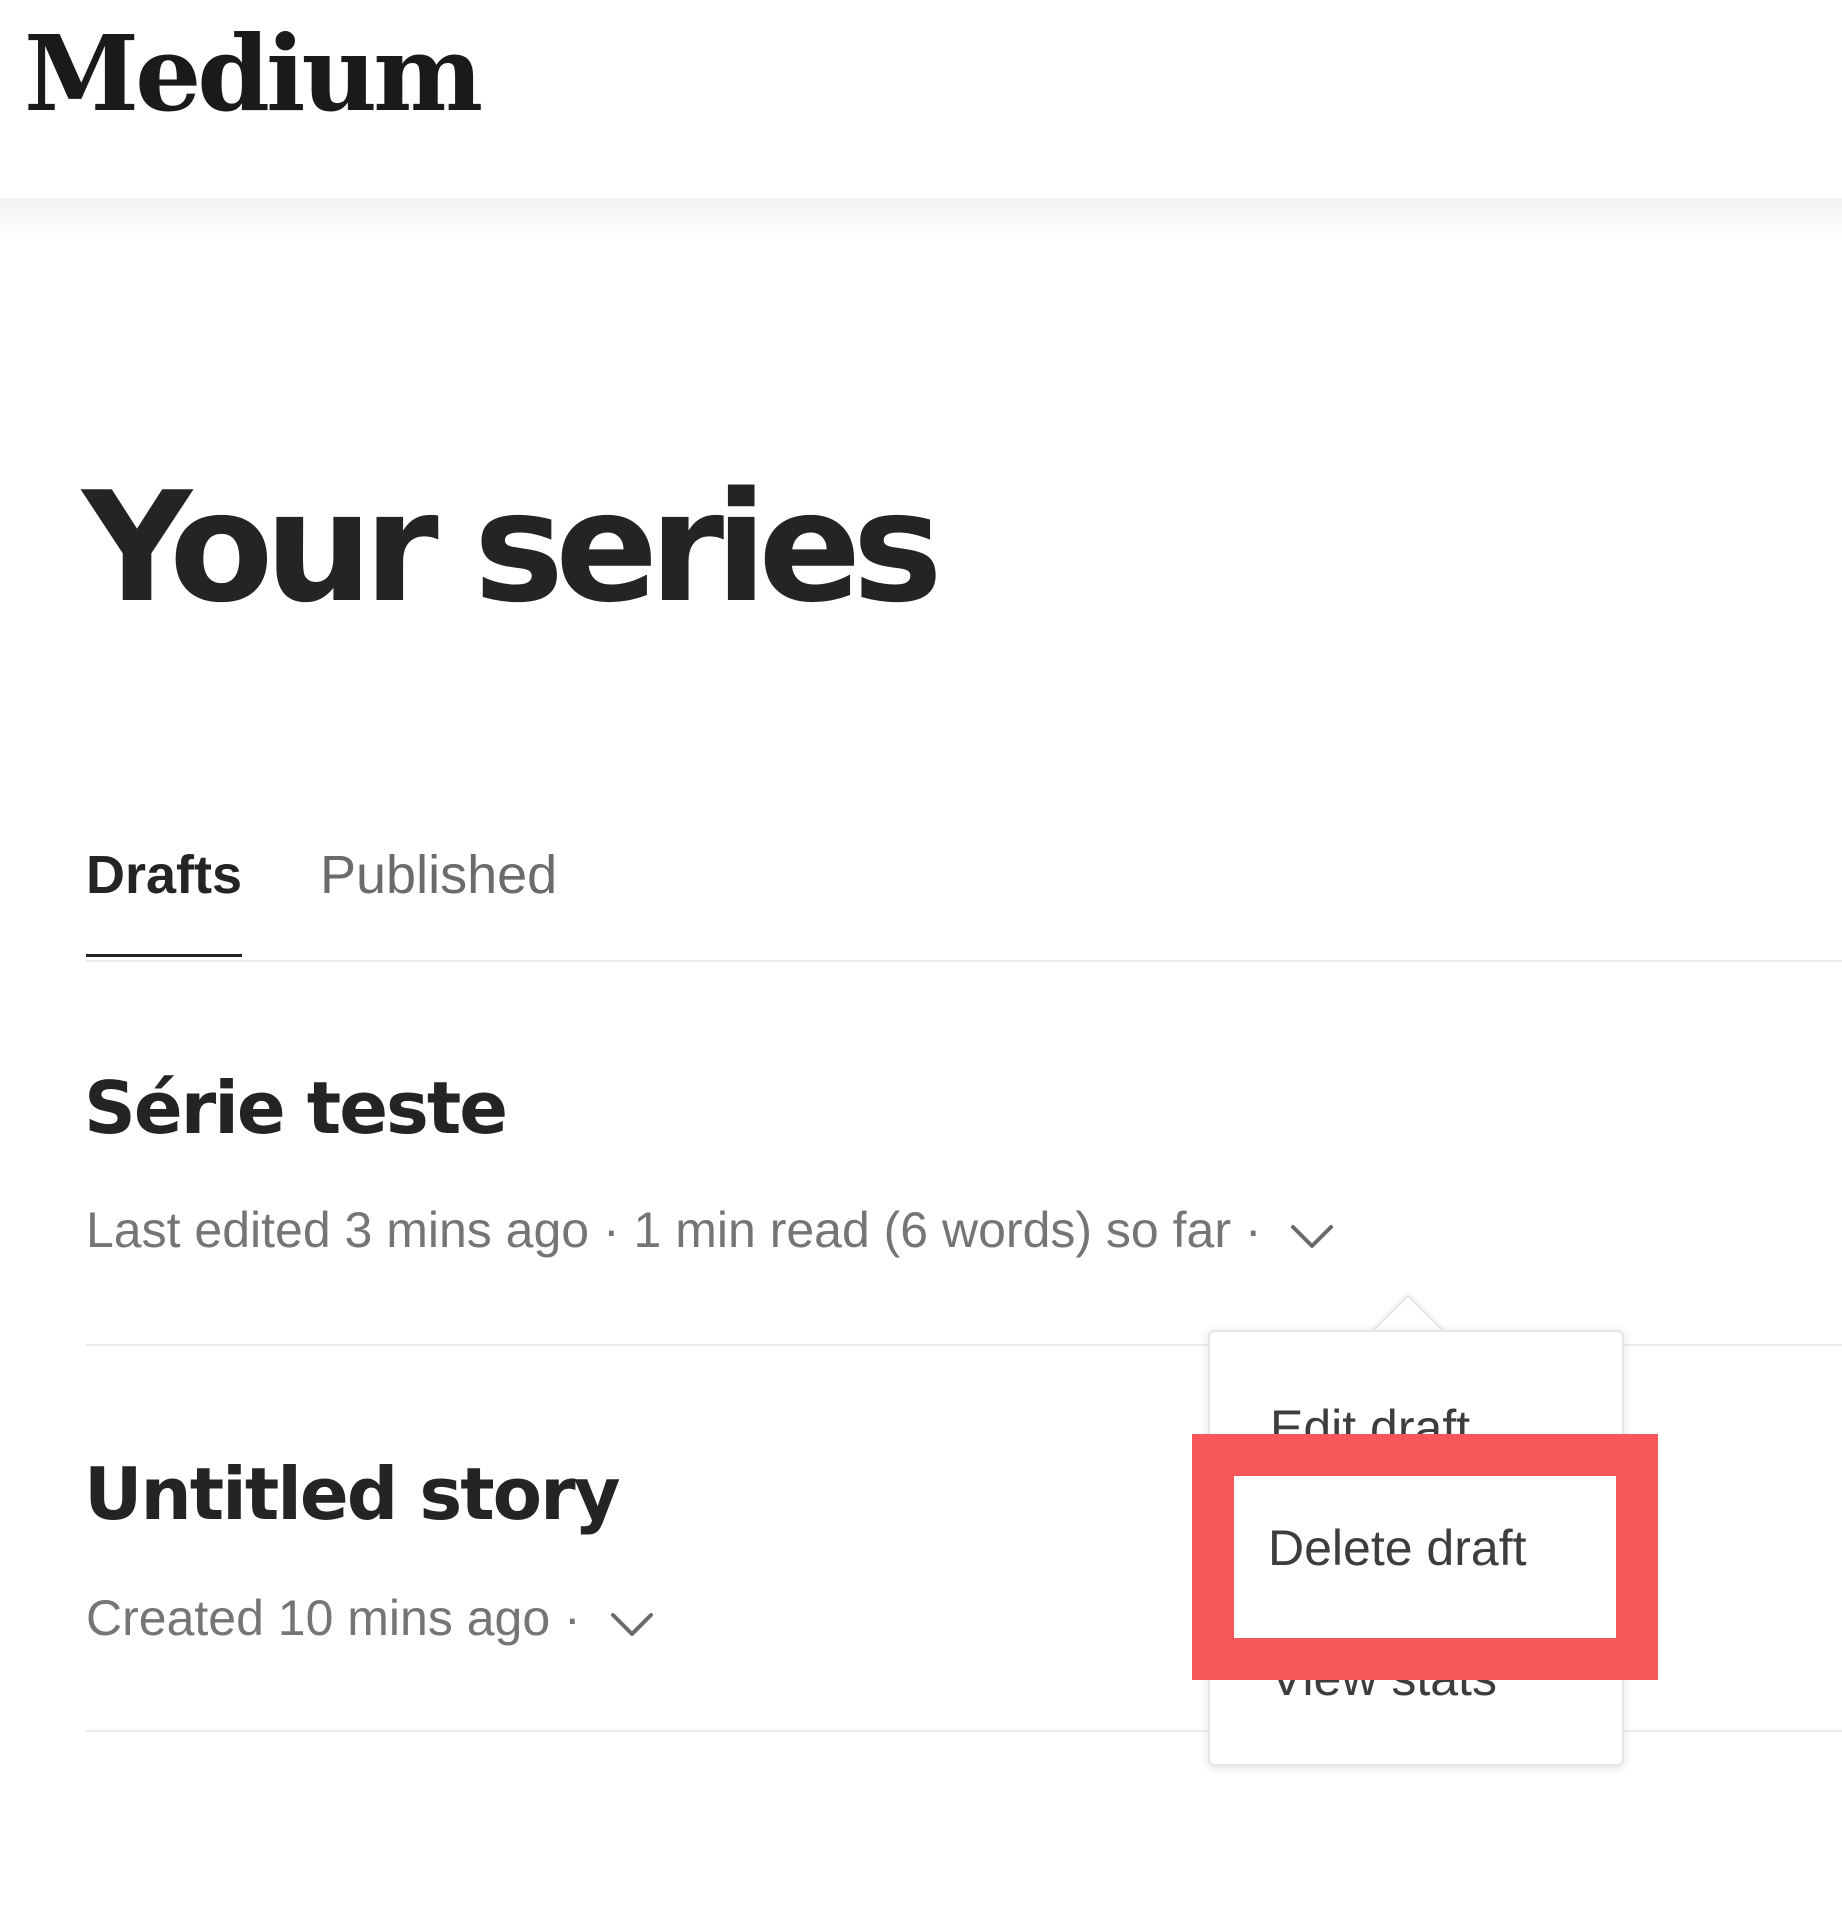 The width and height of the screenshot is (1842, 1920). Describe the element at coordinates (164, 875) in the screenshot. I see `tab-drafts: Drafts` at that location.